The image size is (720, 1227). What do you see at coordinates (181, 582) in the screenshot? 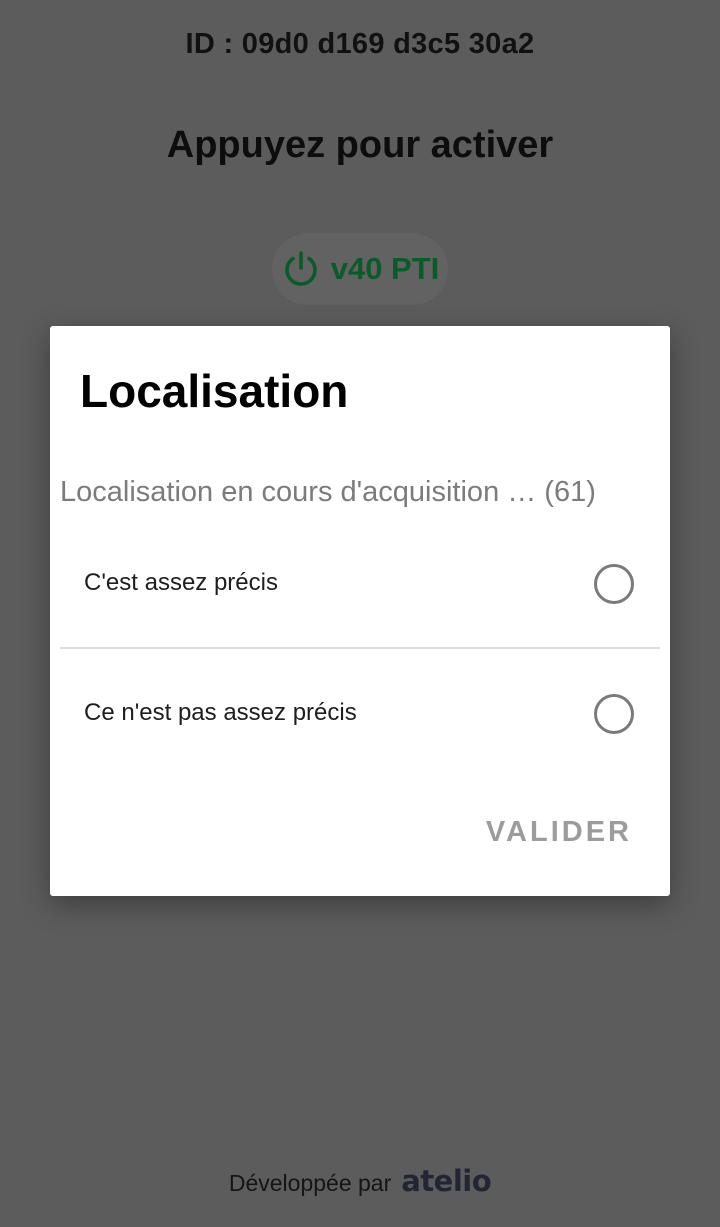
I see `option-label: C'est assez précis` at bounding box center [181, 582].